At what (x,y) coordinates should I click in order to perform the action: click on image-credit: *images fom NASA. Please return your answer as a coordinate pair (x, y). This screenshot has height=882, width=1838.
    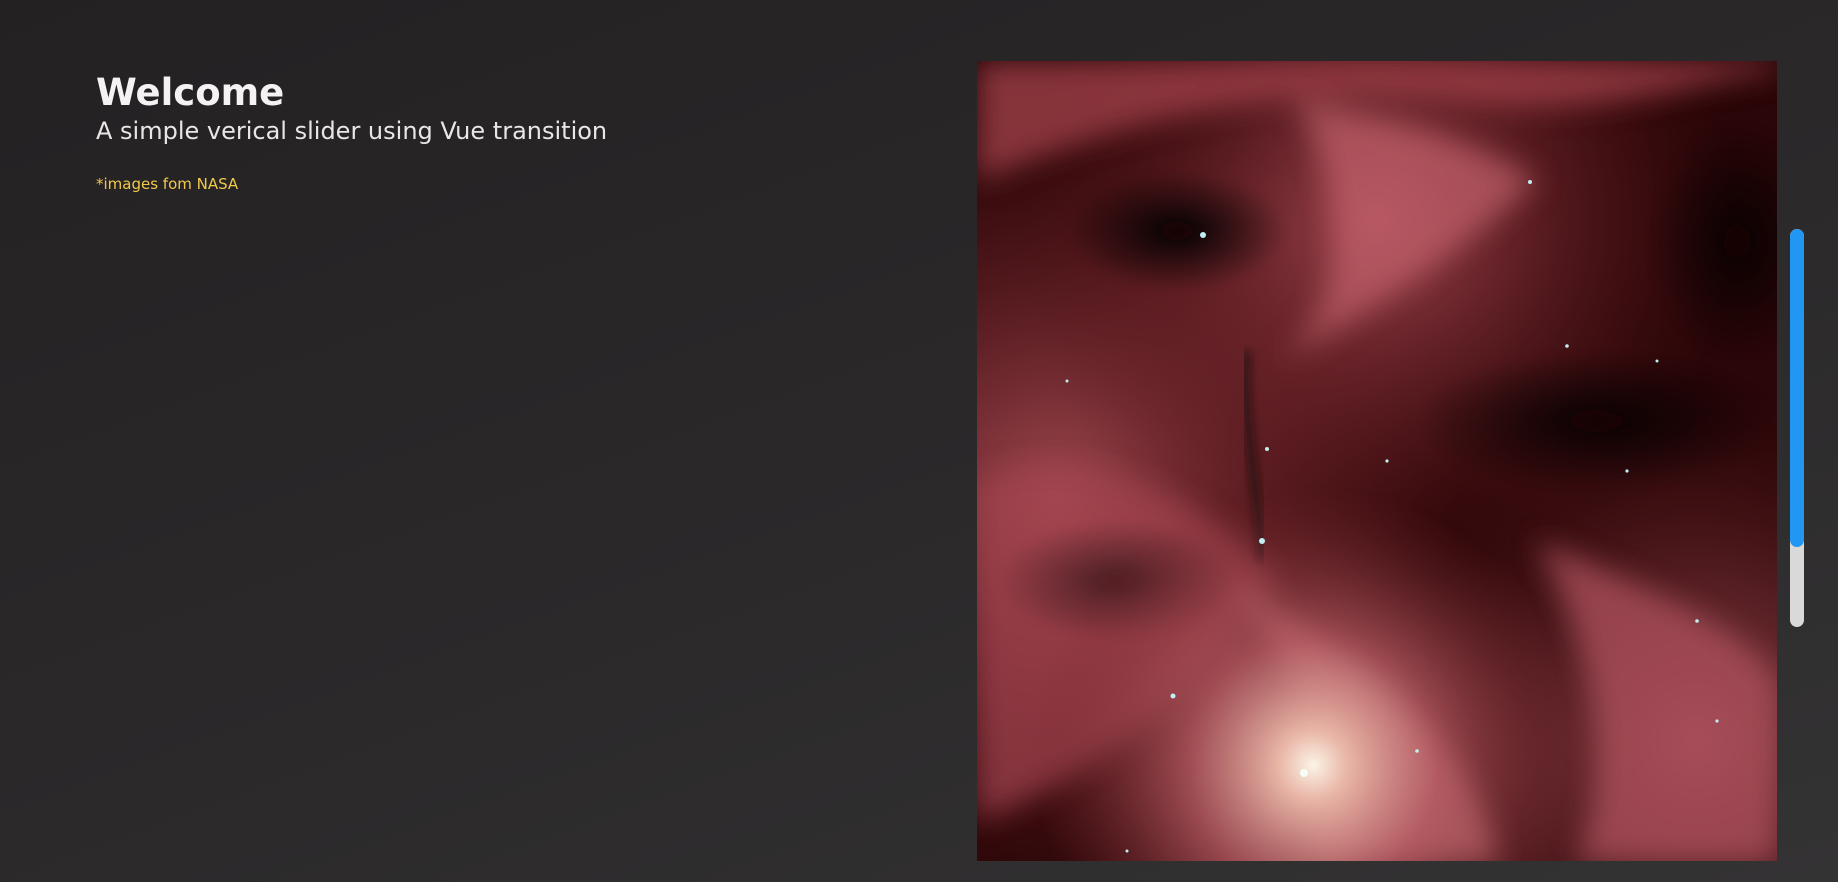
    Looking at the image, I should click on (167, 184).